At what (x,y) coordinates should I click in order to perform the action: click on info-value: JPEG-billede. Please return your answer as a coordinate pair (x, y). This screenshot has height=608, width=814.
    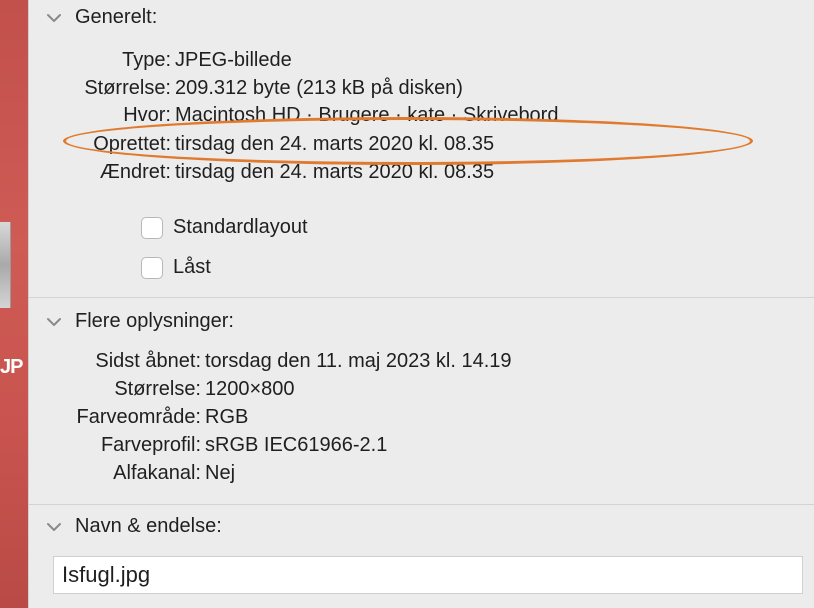
    Looking at the image, I should click on (233, 60).